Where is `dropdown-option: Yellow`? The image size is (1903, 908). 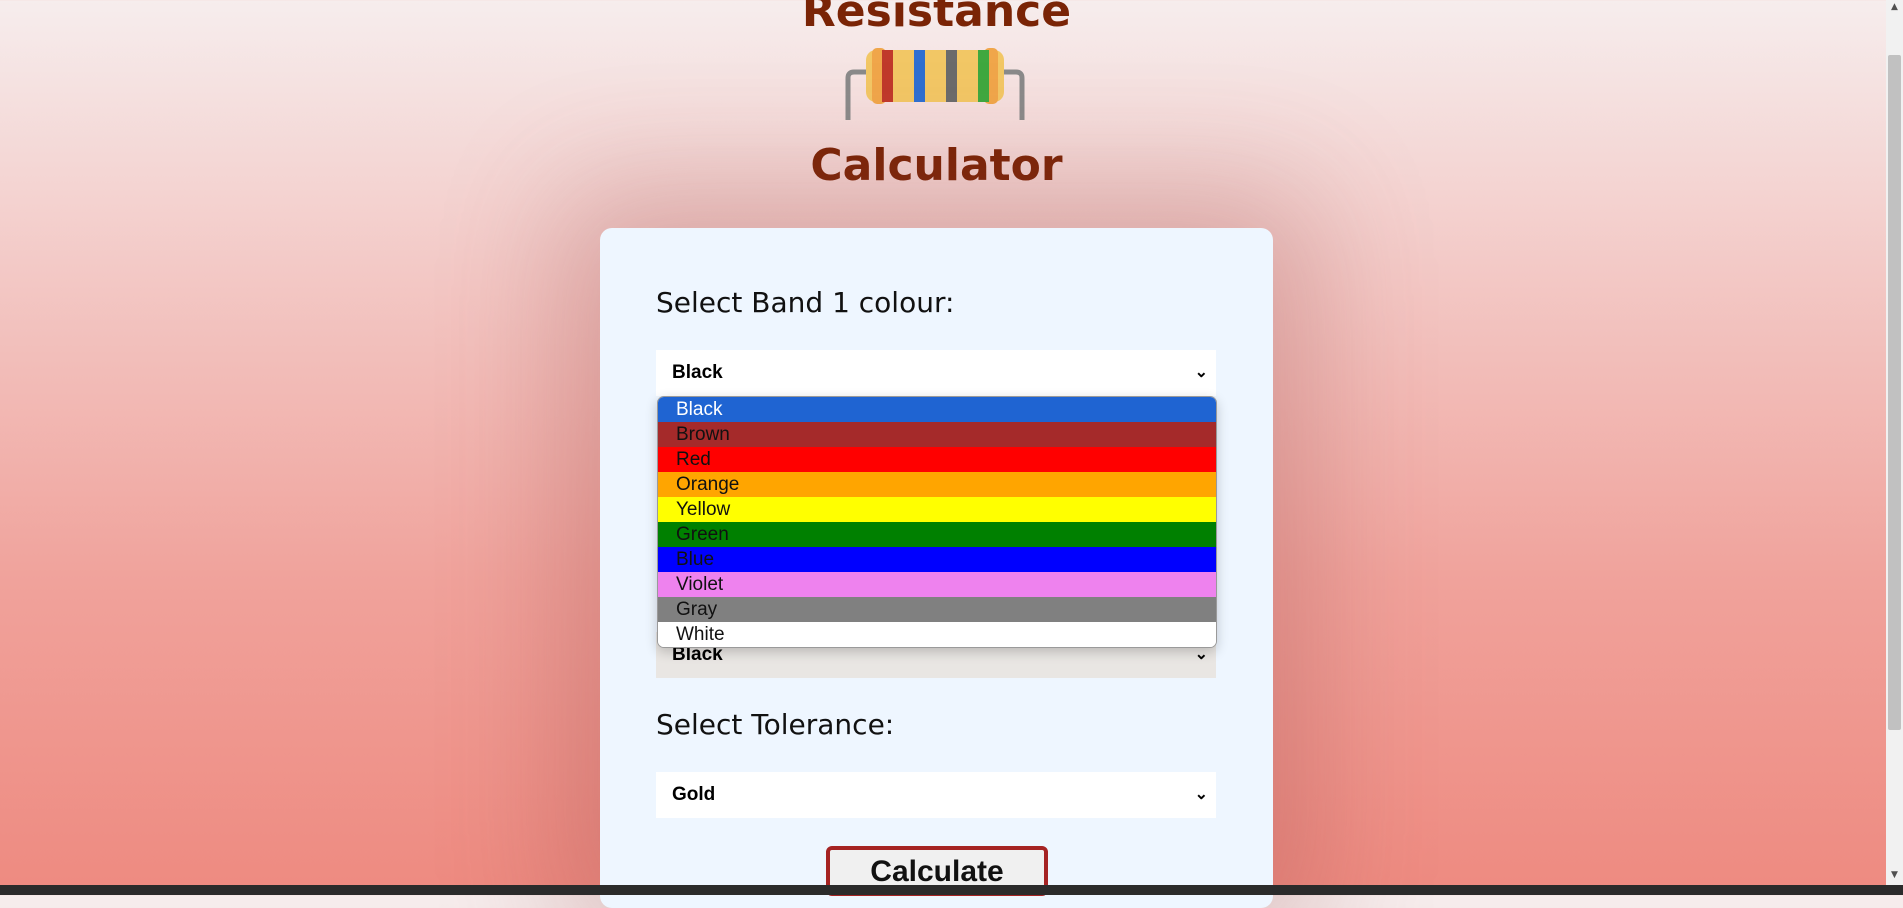 dropdown-option: Yellow is located at coordinates (937, 509).